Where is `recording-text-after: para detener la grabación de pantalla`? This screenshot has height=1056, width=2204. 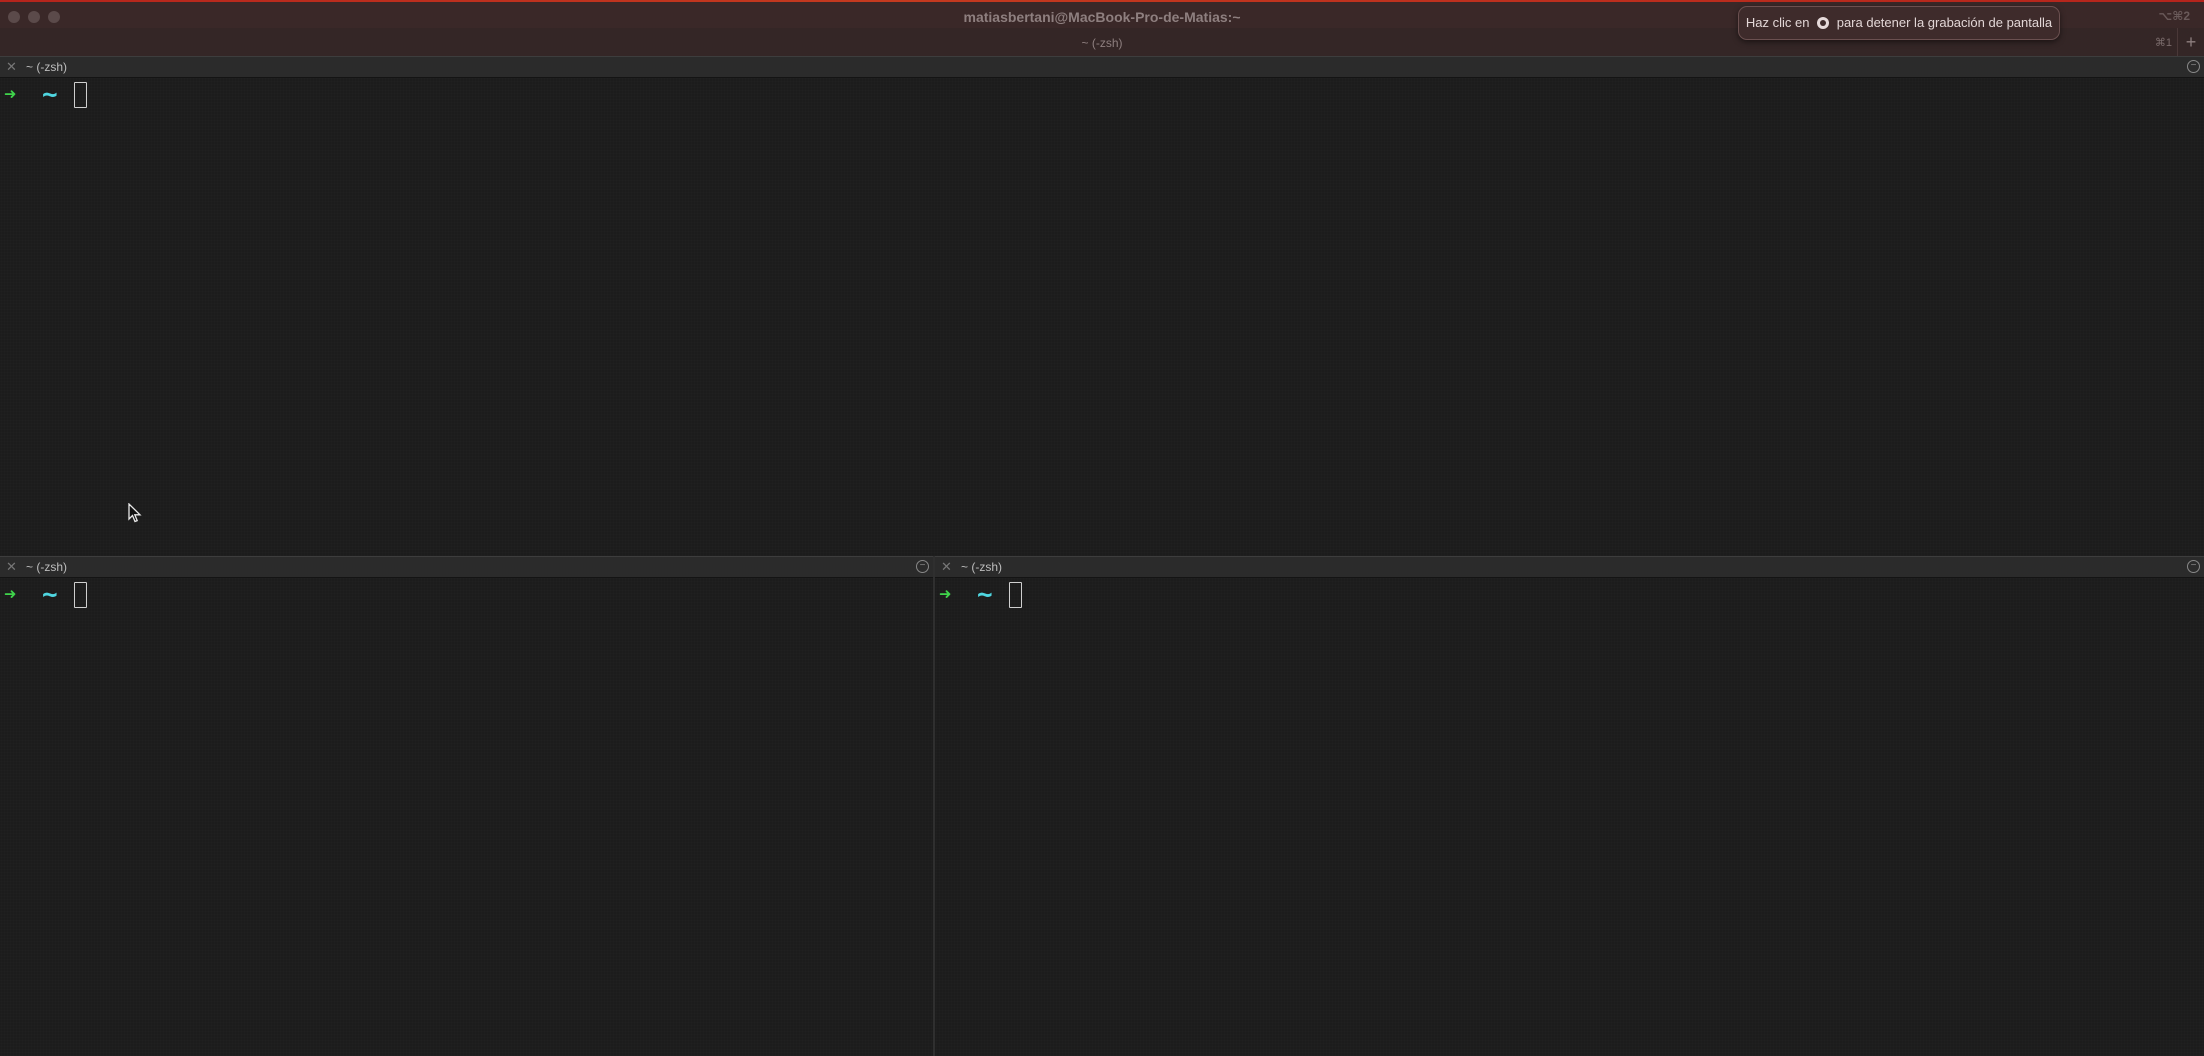
recording-text-after: para detener la grabación de pantalla is located at coordinates (1944, 22).